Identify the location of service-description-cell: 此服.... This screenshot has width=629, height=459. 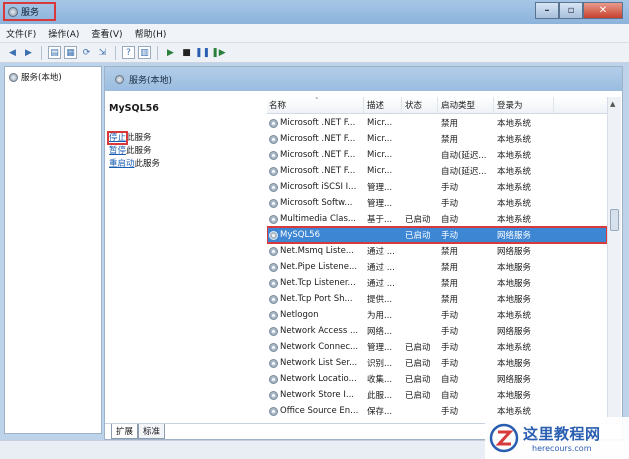
(380, 396).